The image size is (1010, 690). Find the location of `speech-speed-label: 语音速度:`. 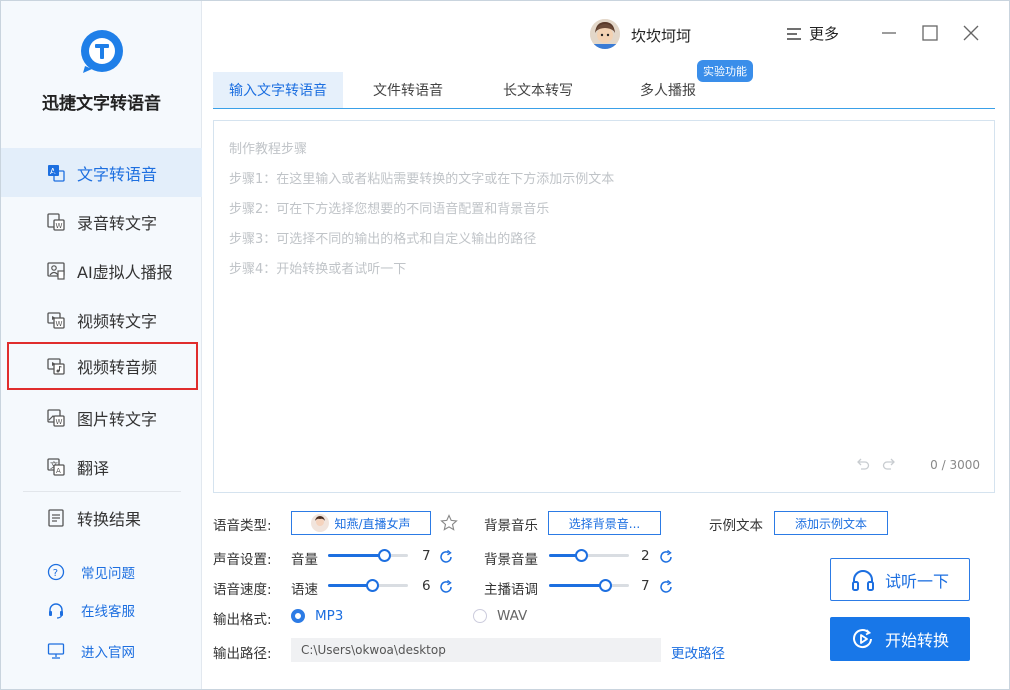

speech-speed-label: 语音速度: is located at coordinates (242, 590).